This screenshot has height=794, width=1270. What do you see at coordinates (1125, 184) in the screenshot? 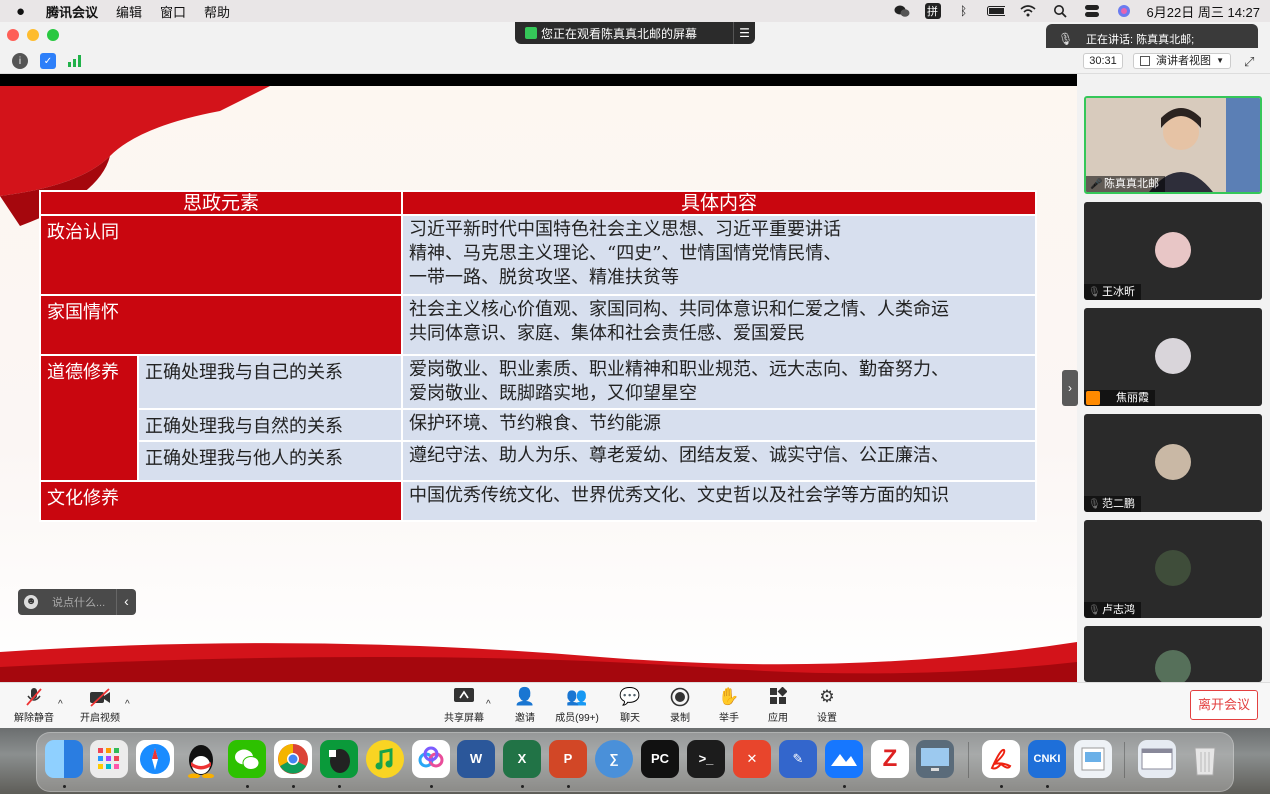
I see `participant-name: 陈真真北邮` at bounding box center [1125, 184].